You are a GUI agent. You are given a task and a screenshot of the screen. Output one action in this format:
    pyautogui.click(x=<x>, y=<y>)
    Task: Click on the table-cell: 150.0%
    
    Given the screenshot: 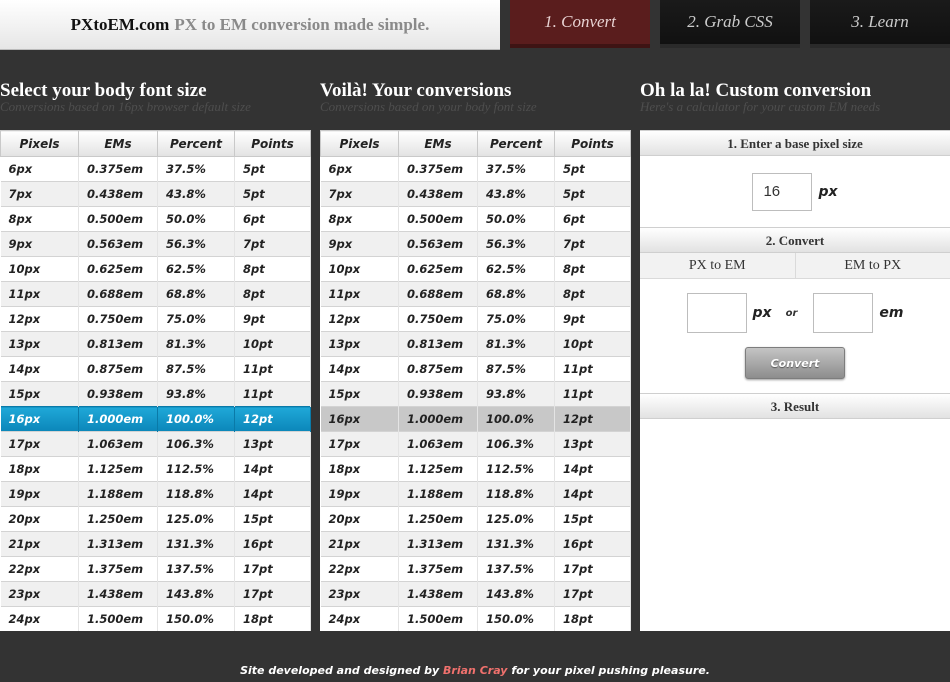 What is the action you would take?
    pyautogui.click(x=516, y=618)
    